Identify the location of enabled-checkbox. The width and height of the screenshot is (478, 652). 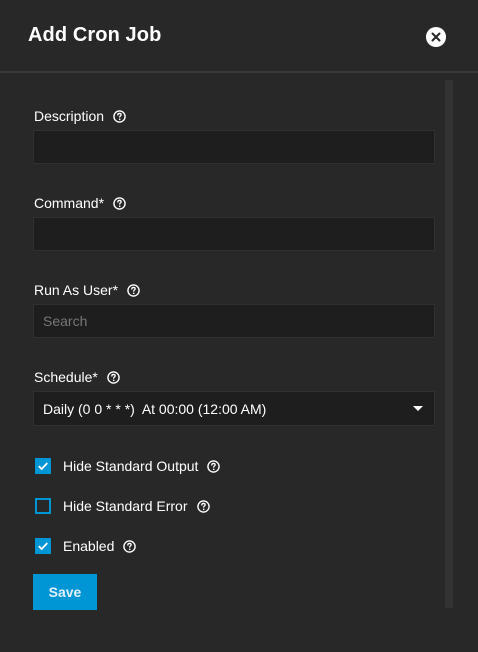
(43, 546).